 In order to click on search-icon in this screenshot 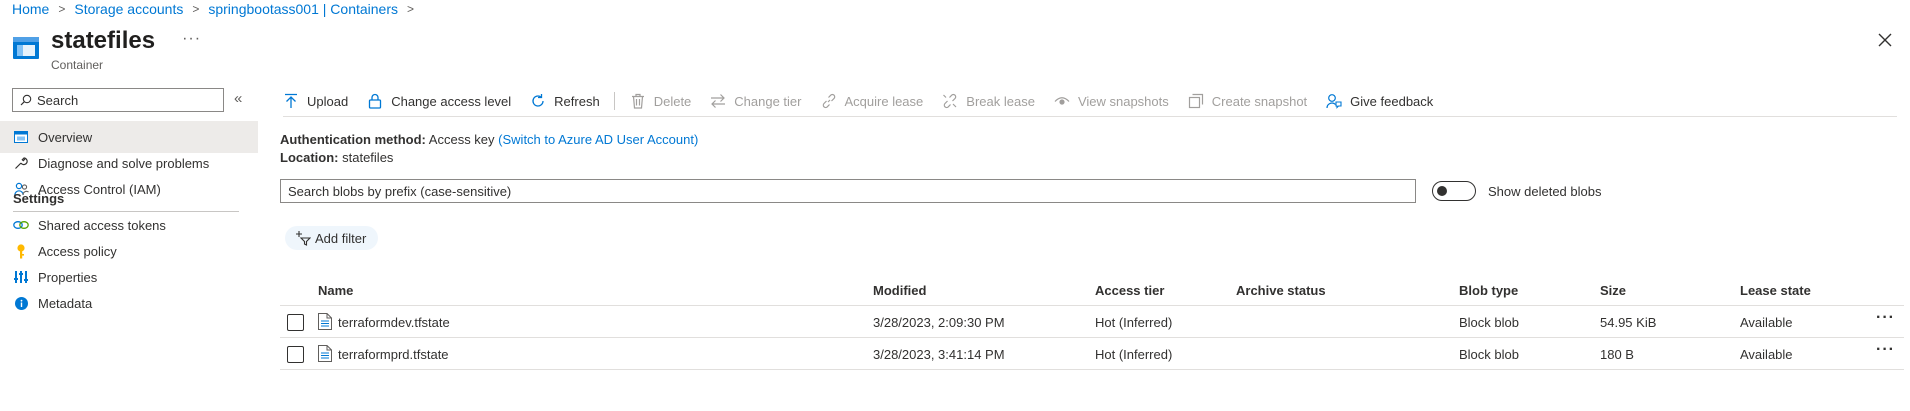, I will do `click(26, 100)`.